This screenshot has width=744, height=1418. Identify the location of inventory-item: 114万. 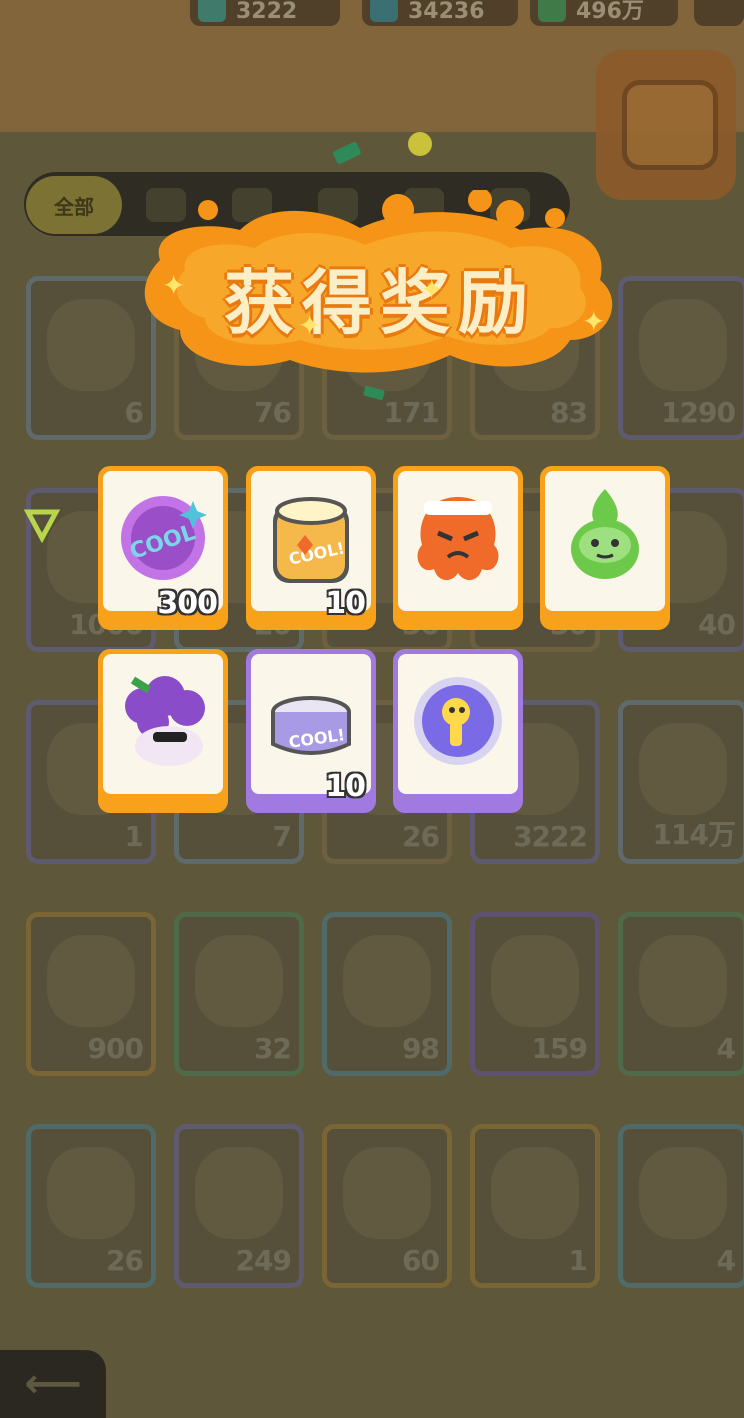
(681, 782).